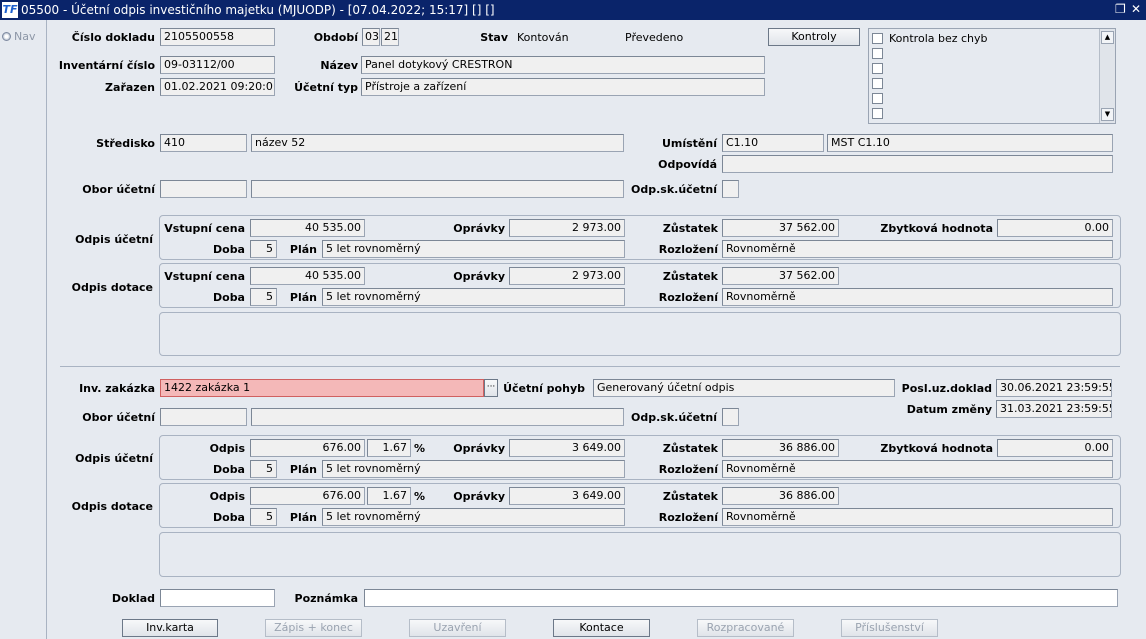 Image resolution: width=1146 pixels, height=639 pixels. What do you see at coordinates (1120, 9) in the screenshot?
I see `restore-icon: ❐` at bounding box center [1120, 9].